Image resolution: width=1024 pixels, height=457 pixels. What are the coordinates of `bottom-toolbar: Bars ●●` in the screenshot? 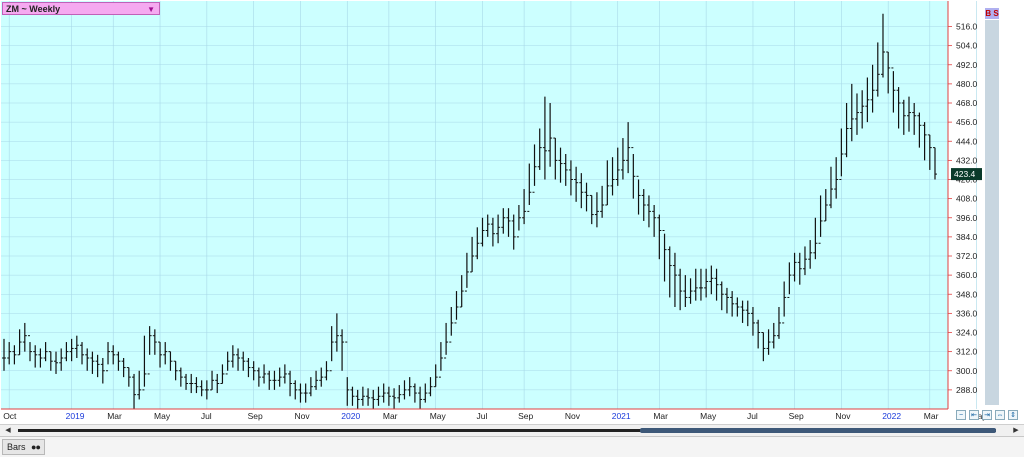 It's located at (512, 446).